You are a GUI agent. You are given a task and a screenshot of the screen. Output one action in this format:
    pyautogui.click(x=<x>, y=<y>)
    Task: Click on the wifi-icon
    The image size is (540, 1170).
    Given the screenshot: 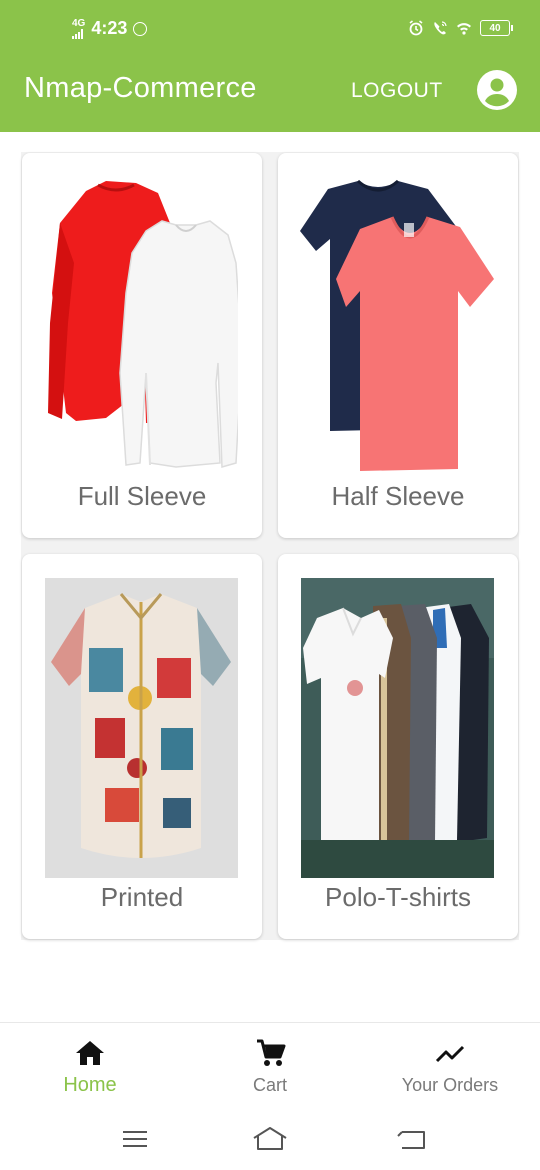 What is the action you would take?
    pyautogui.click(x=464, y=29)
    